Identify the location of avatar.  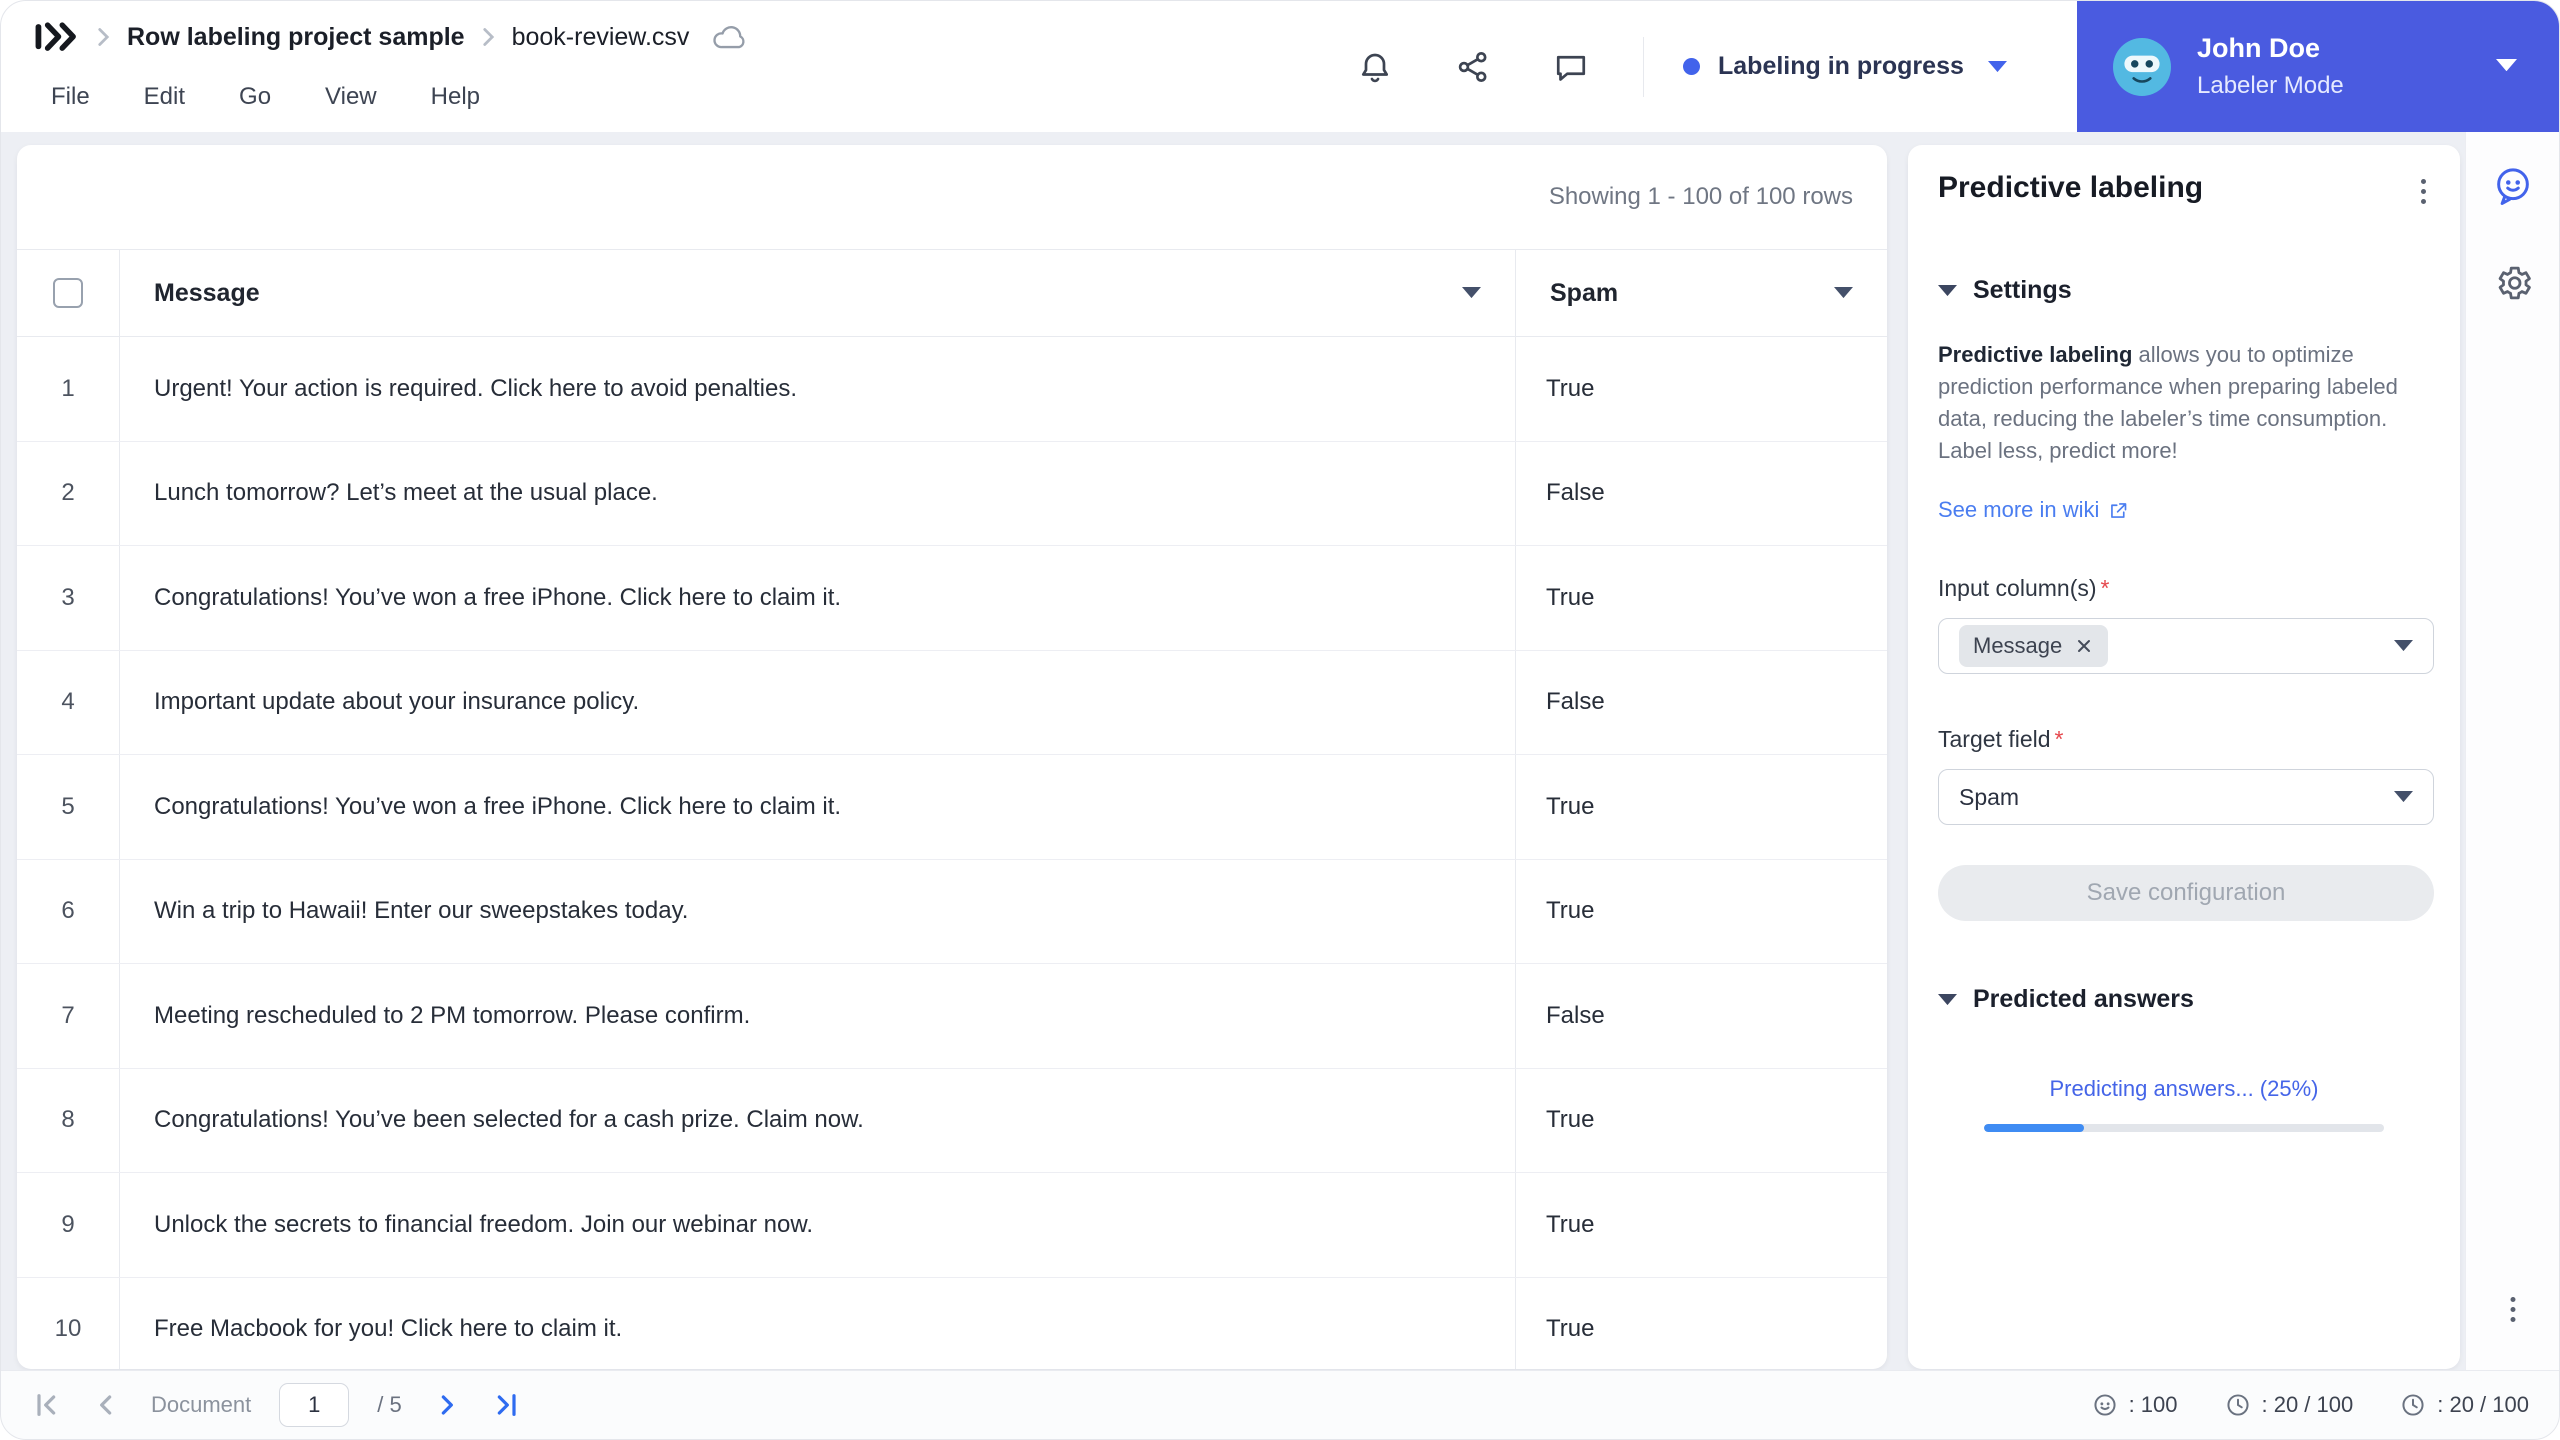
(2142, 66).